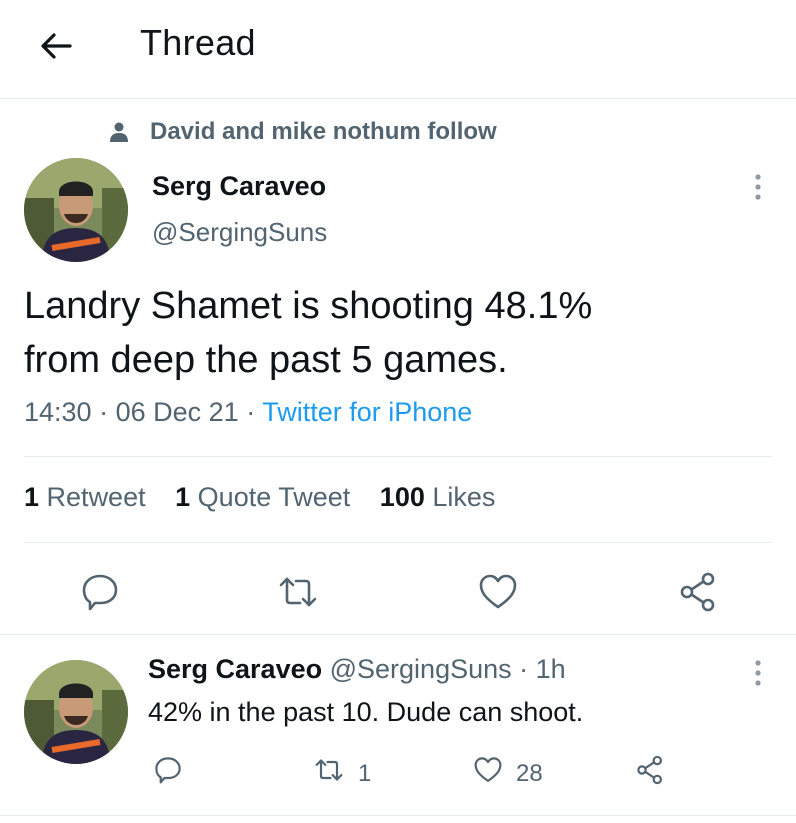  I want to click on reply-author-name: Serg Caraveo, so click(235, 669).